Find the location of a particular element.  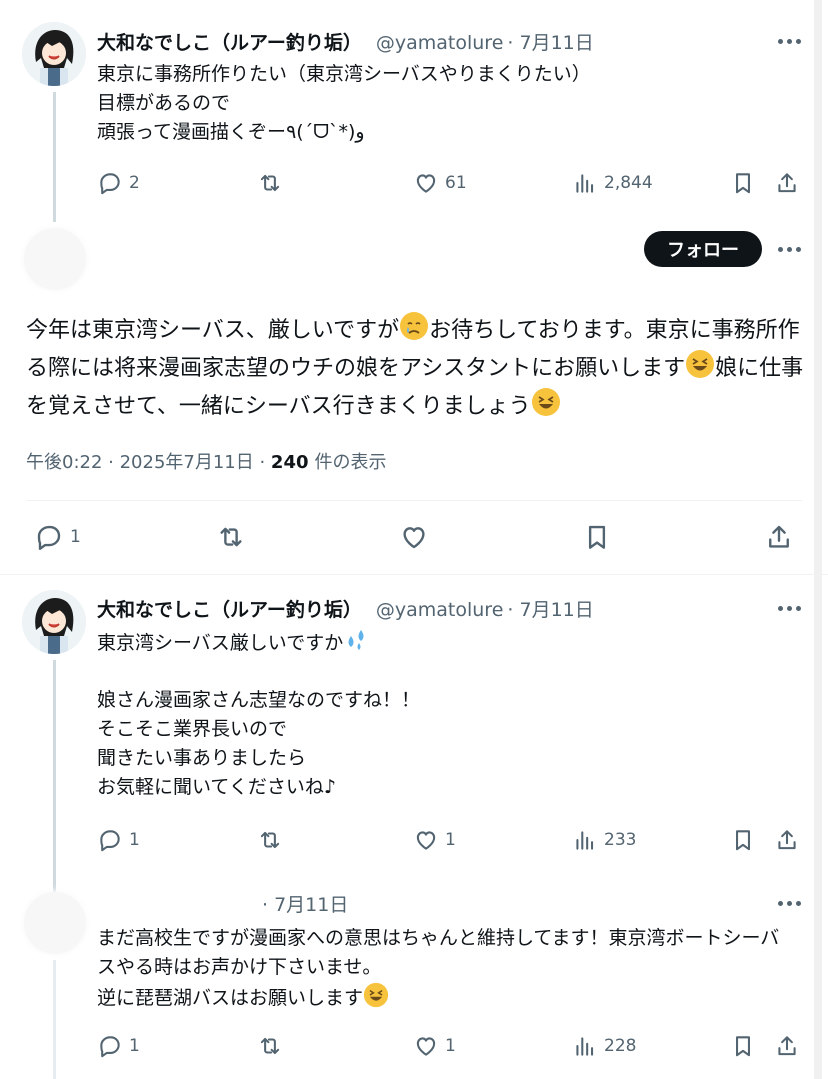

like-count: 61 is located at coordinates (456, 183).